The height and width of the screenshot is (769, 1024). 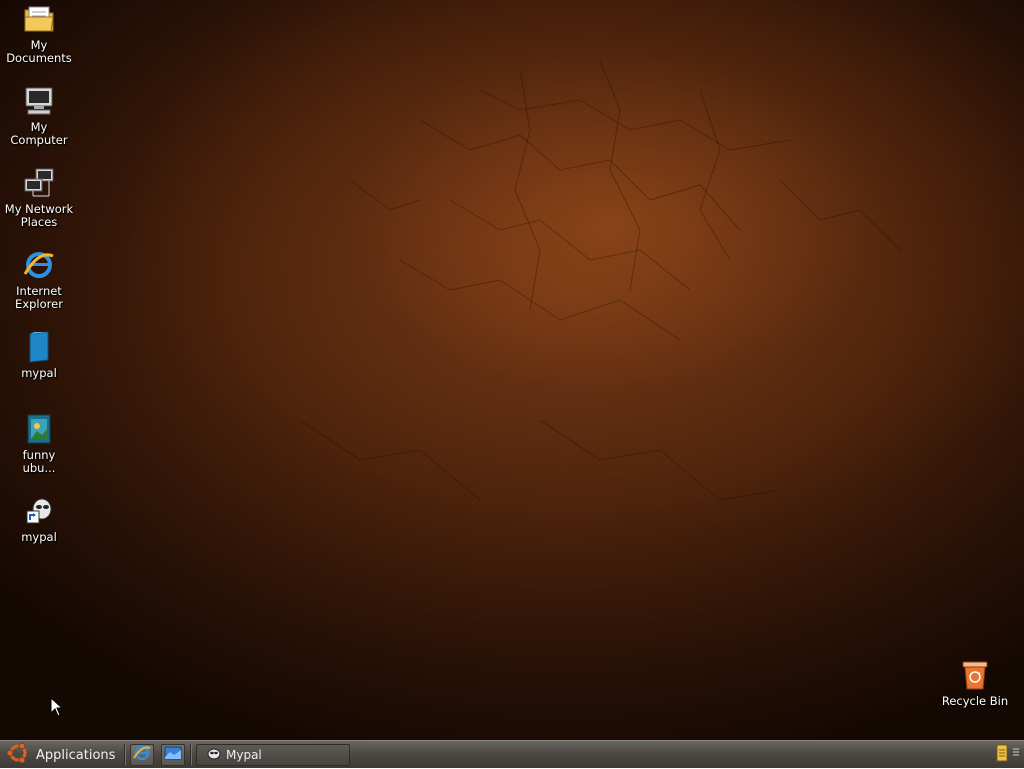 What do you see at coordinates (39, 51) in the screenshot?
I see `desktop-icon-label: My Documents` at bounding box center [39, 51].